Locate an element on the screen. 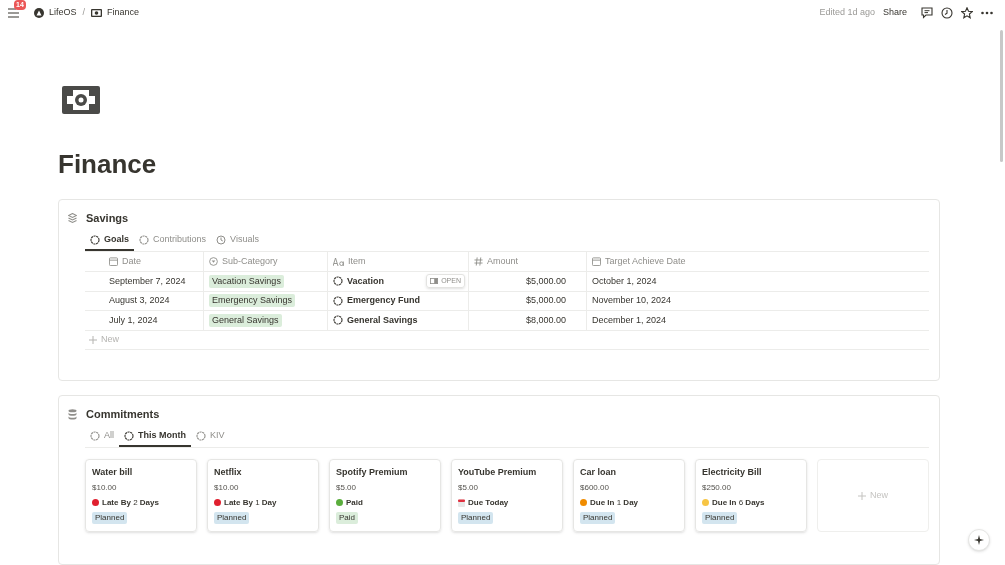  column-header: Date is located at coordinates (144, 261).